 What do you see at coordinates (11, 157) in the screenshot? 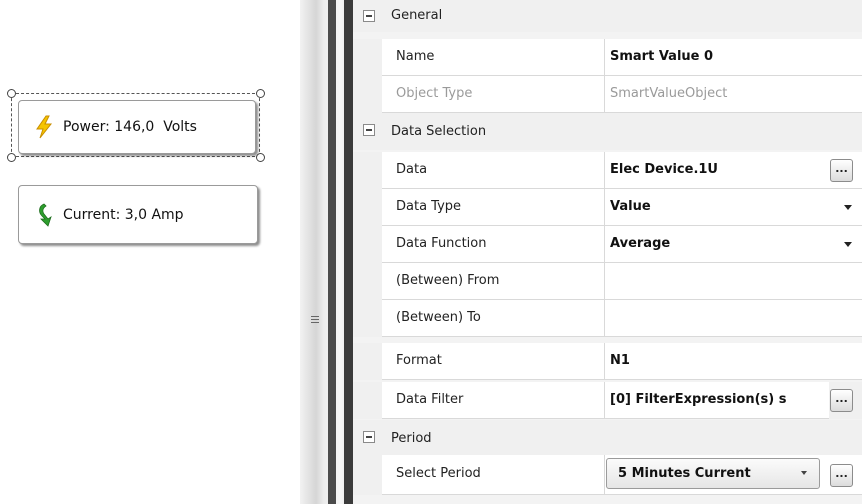
I see `resize-handle-bottom-left` at bounding box center [11, 157].